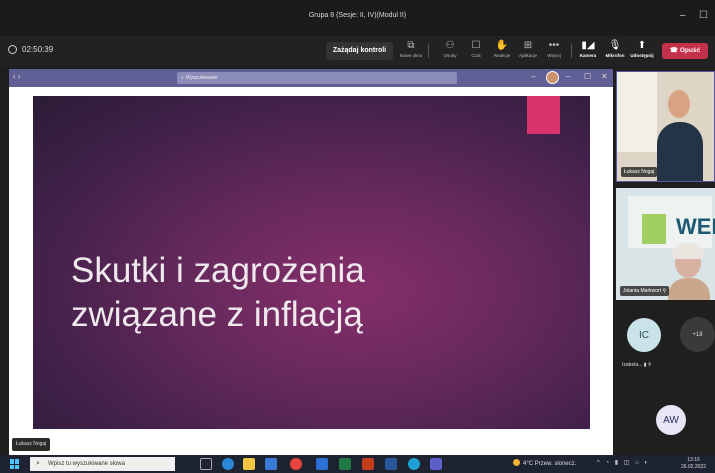 Image resolution: width=715 pixels, height=473 pixels. Describe the element at coordinates (694, 467) in the screenshot. I see `taskbar-date: 26.02.2022` at that location.